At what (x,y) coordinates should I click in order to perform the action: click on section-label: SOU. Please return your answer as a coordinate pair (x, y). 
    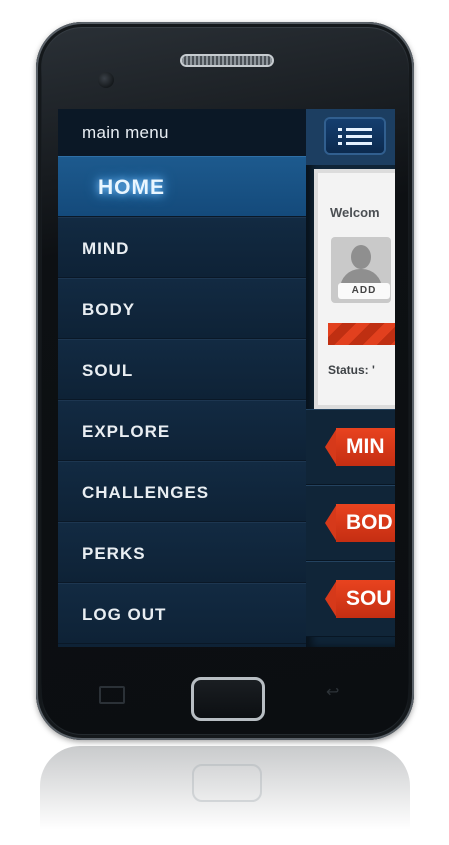
    Looking at the image, I should click on (365, 599).